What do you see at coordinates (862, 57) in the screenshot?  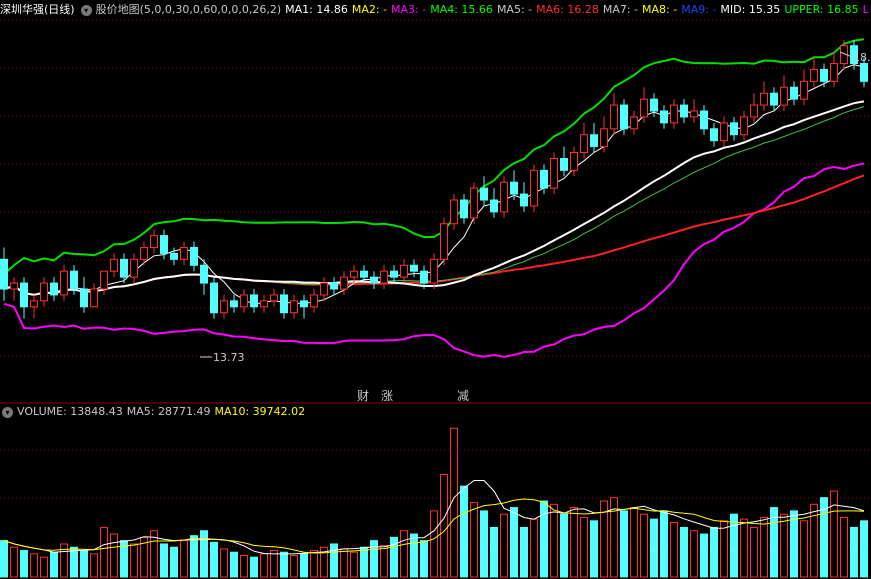 I see `high-price-label: 18.` at bounding box center [862, 57].